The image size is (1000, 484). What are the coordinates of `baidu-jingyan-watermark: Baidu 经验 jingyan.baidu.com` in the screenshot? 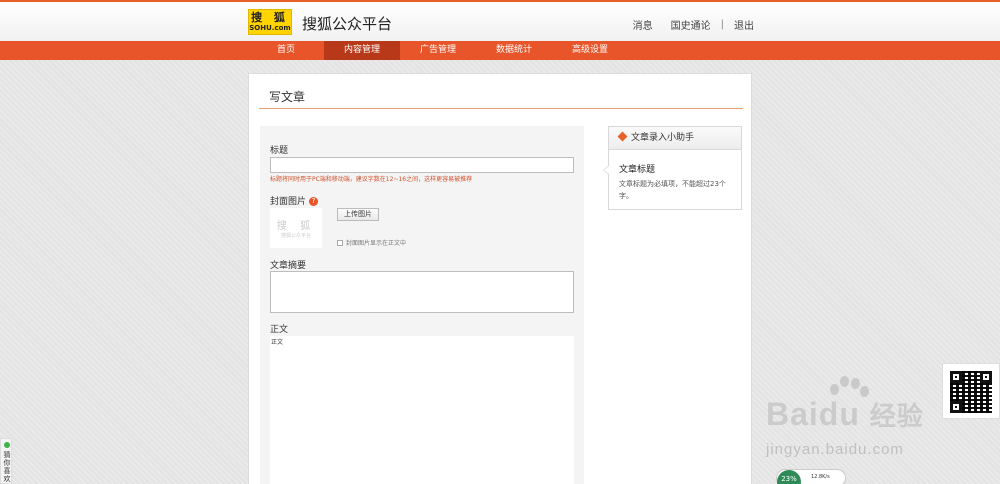 It's located at (856, 421).